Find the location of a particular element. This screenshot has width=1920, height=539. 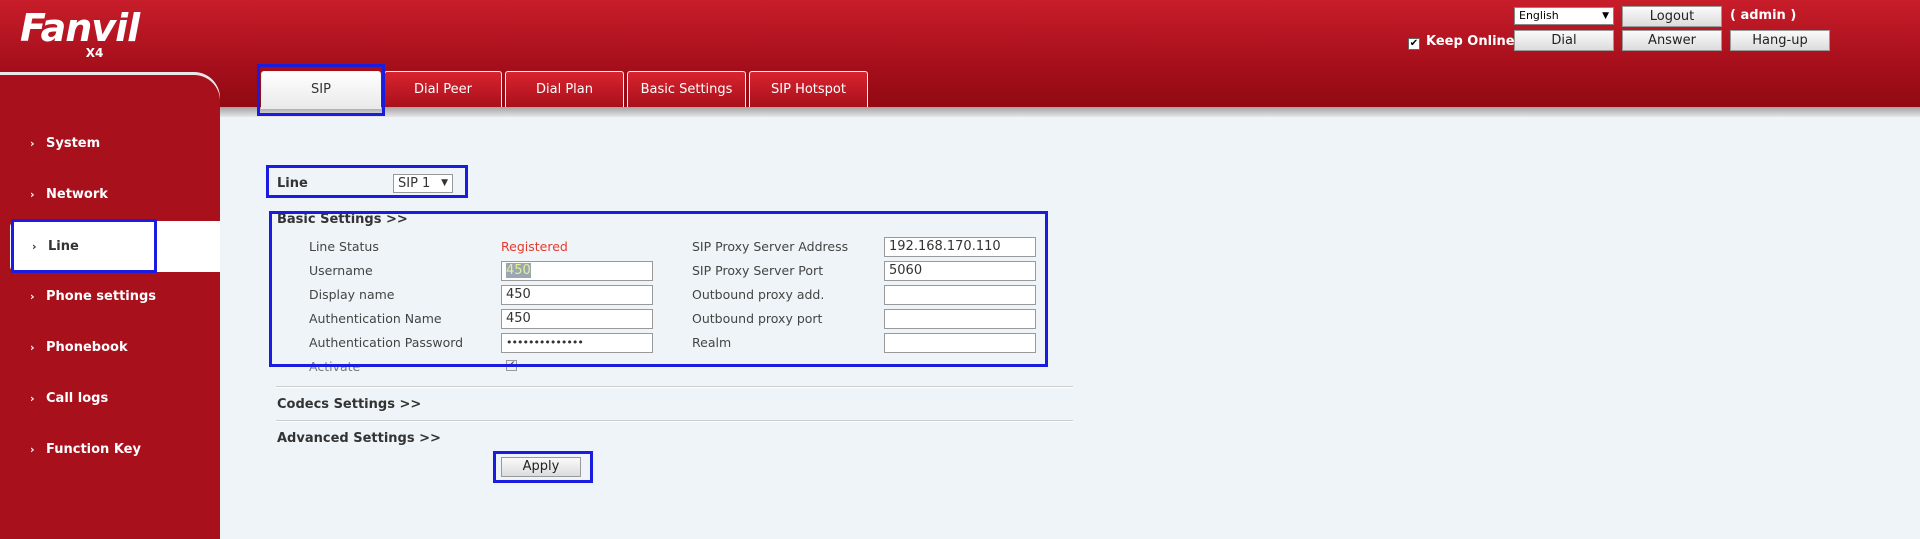

sidebar-item-phone-settings: › Phone settings is located at coordinates (110, 297).